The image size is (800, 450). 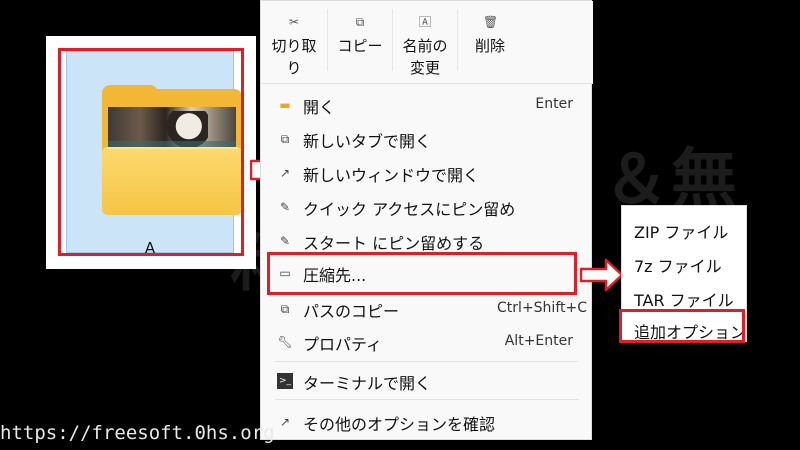 I want to click on rename-button: 🄰 名前の 変更, so click(x=425, y=42).